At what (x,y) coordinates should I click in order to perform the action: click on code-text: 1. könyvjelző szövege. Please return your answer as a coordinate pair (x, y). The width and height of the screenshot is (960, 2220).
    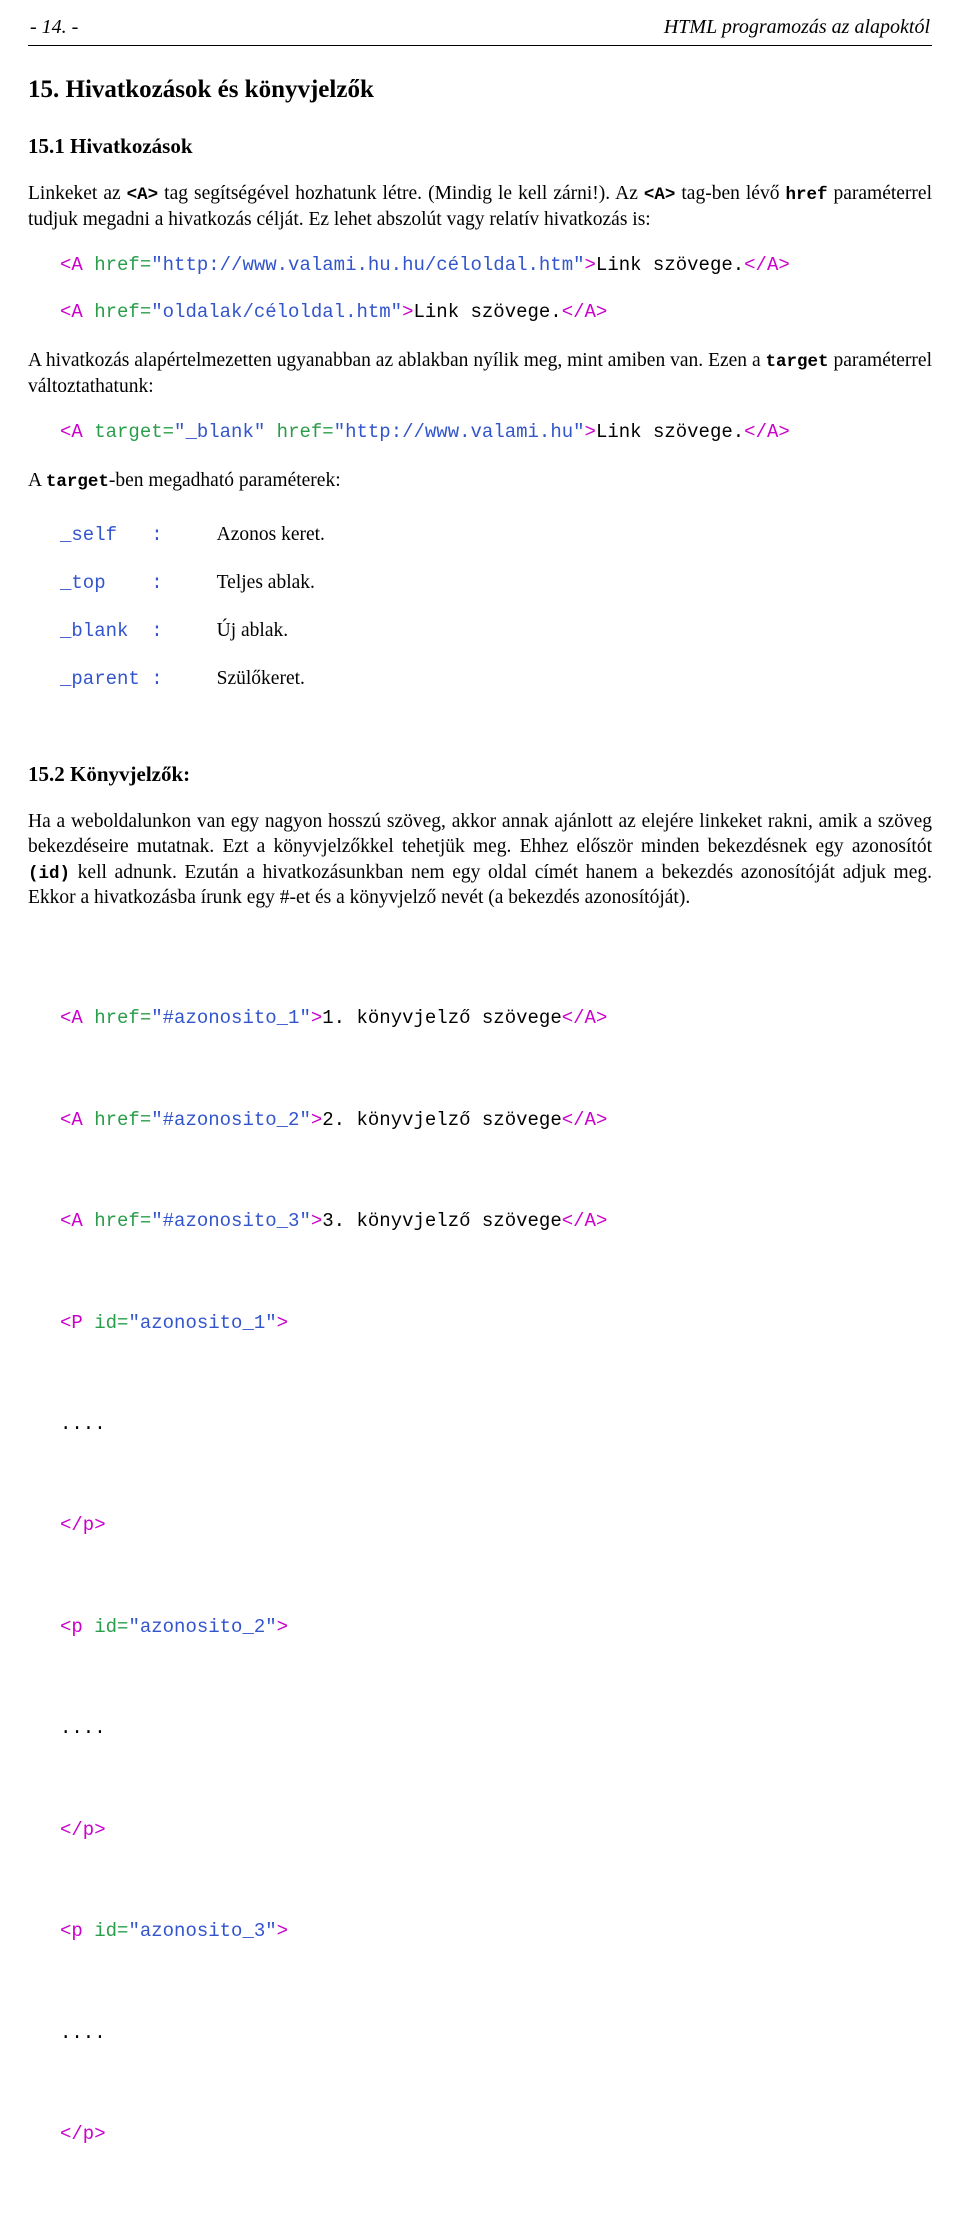
    Looking at the image, I should click on (442, 1018).